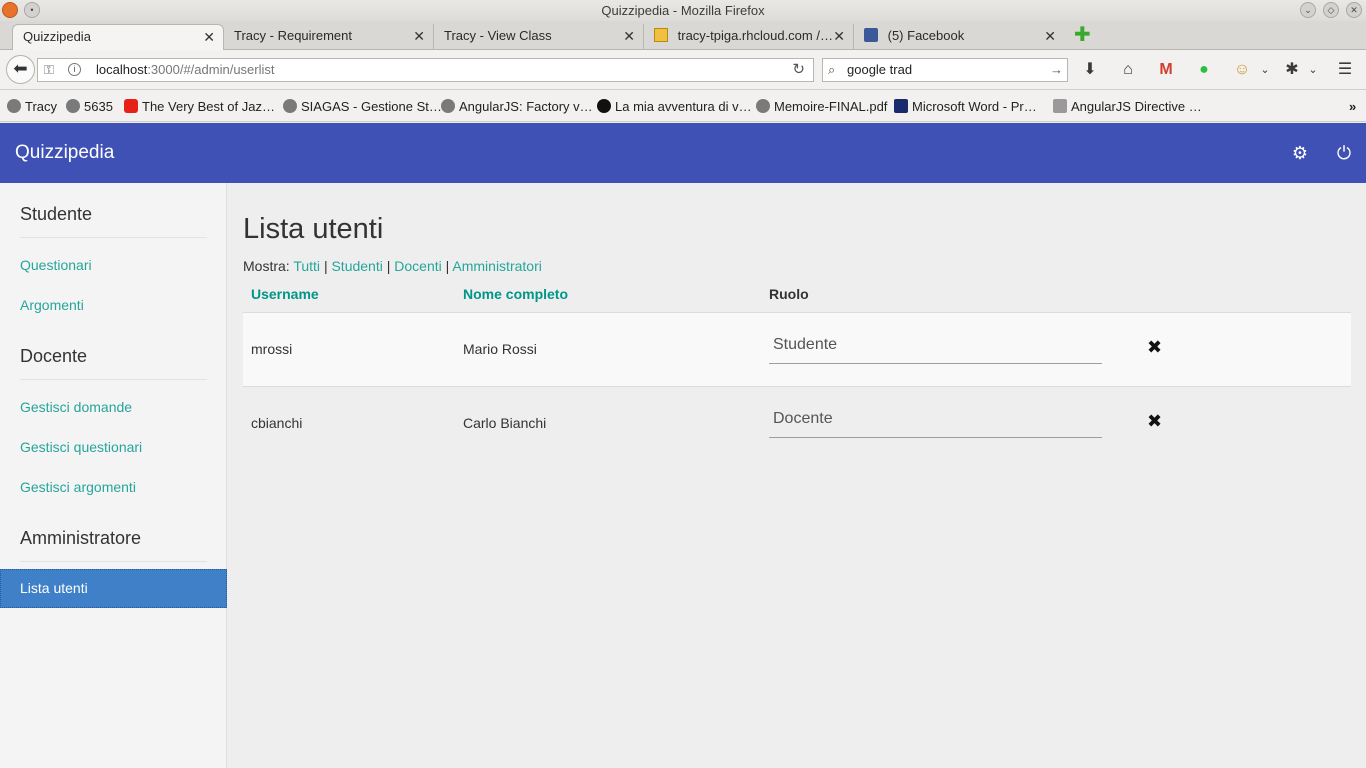  Describe the element at coordinates (417, 266) in the screenshot. I see `filter-docenti-link: Docenti` at that location.